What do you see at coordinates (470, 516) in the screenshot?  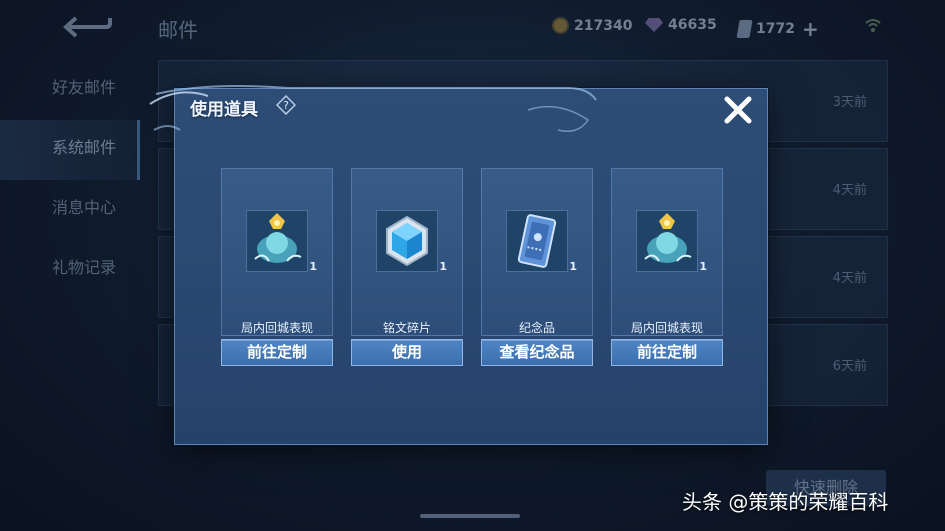 I see `home-indicator` at bounding box center [470, 516].